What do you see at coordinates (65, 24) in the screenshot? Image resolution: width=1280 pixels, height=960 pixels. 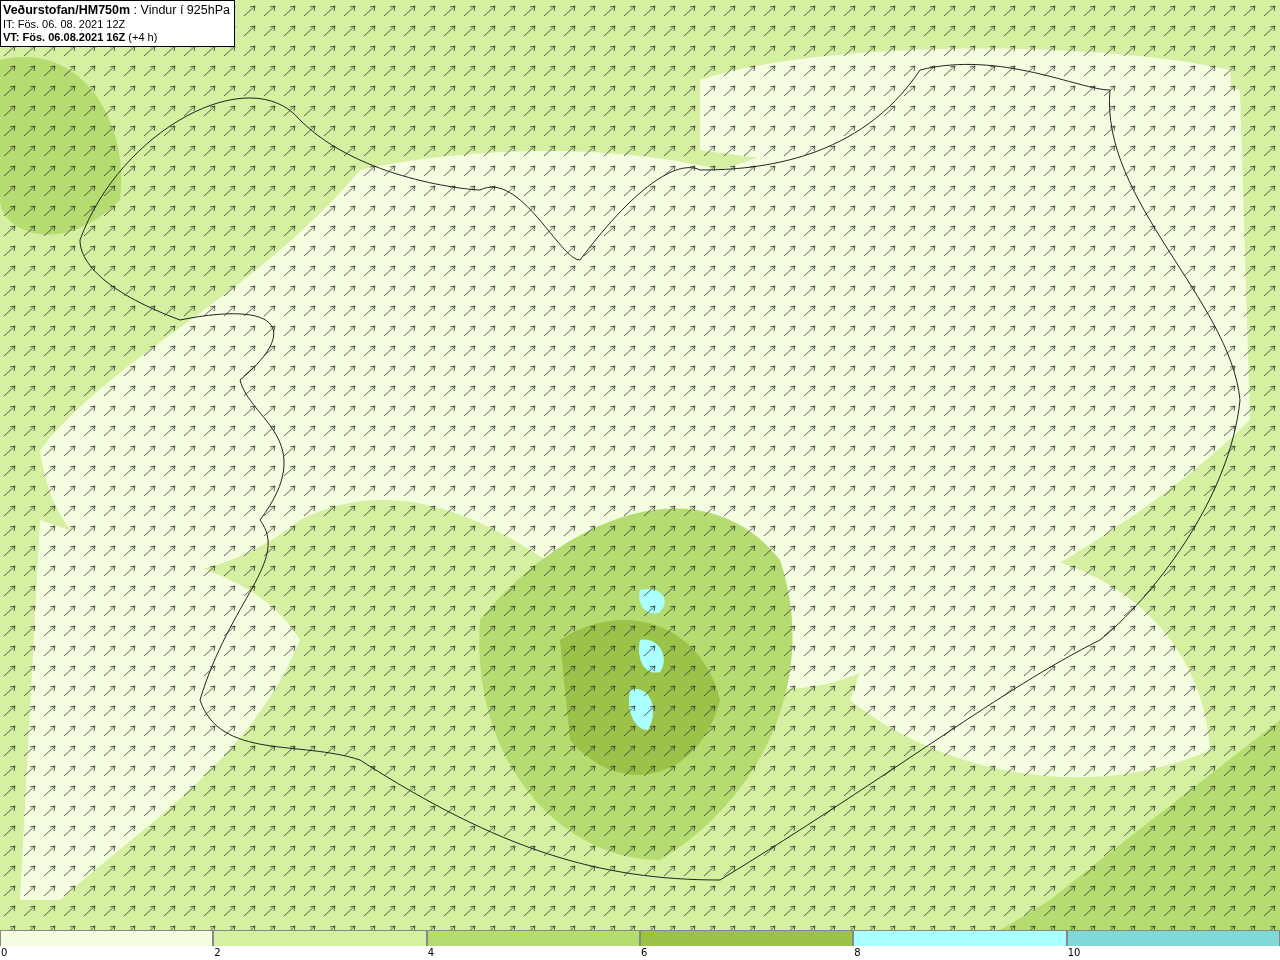 I see `header-line: IT: Fös. 06. 08. 2021 12Z` at bounding box center [65, 24].